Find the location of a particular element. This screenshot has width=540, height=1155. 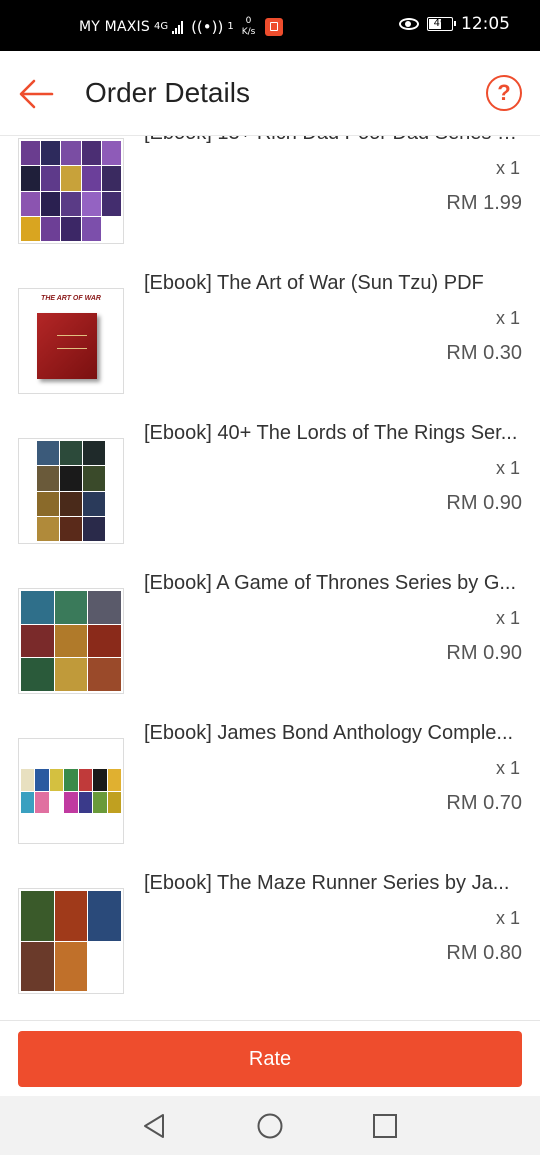

system-nav-bar is located at coordinates (270, 1125).